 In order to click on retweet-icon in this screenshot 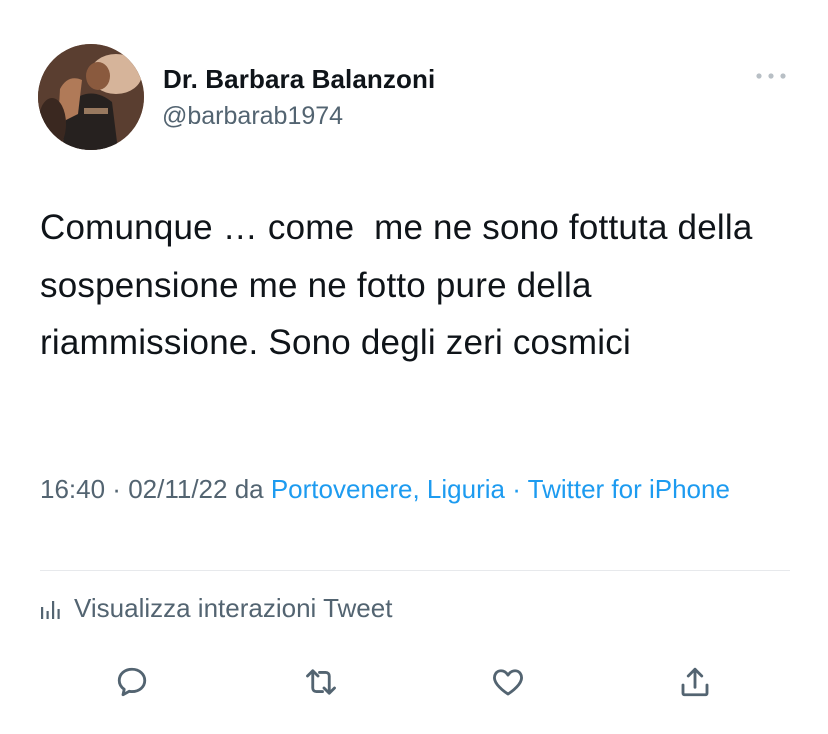, I will do `click(321, 682)`.